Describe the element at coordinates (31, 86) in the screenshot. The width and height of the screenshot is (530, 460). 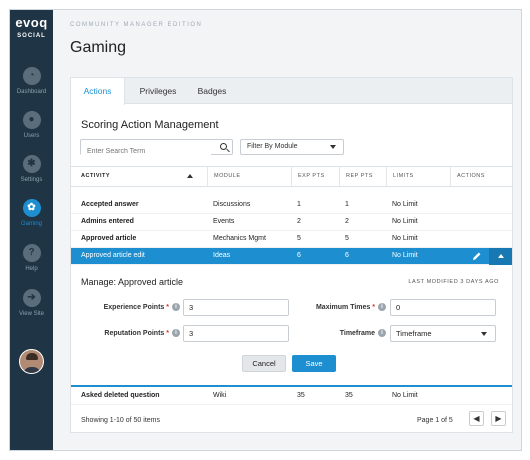
I see `sidebar-item-dashboard: ◔ Dashboard` at that location.